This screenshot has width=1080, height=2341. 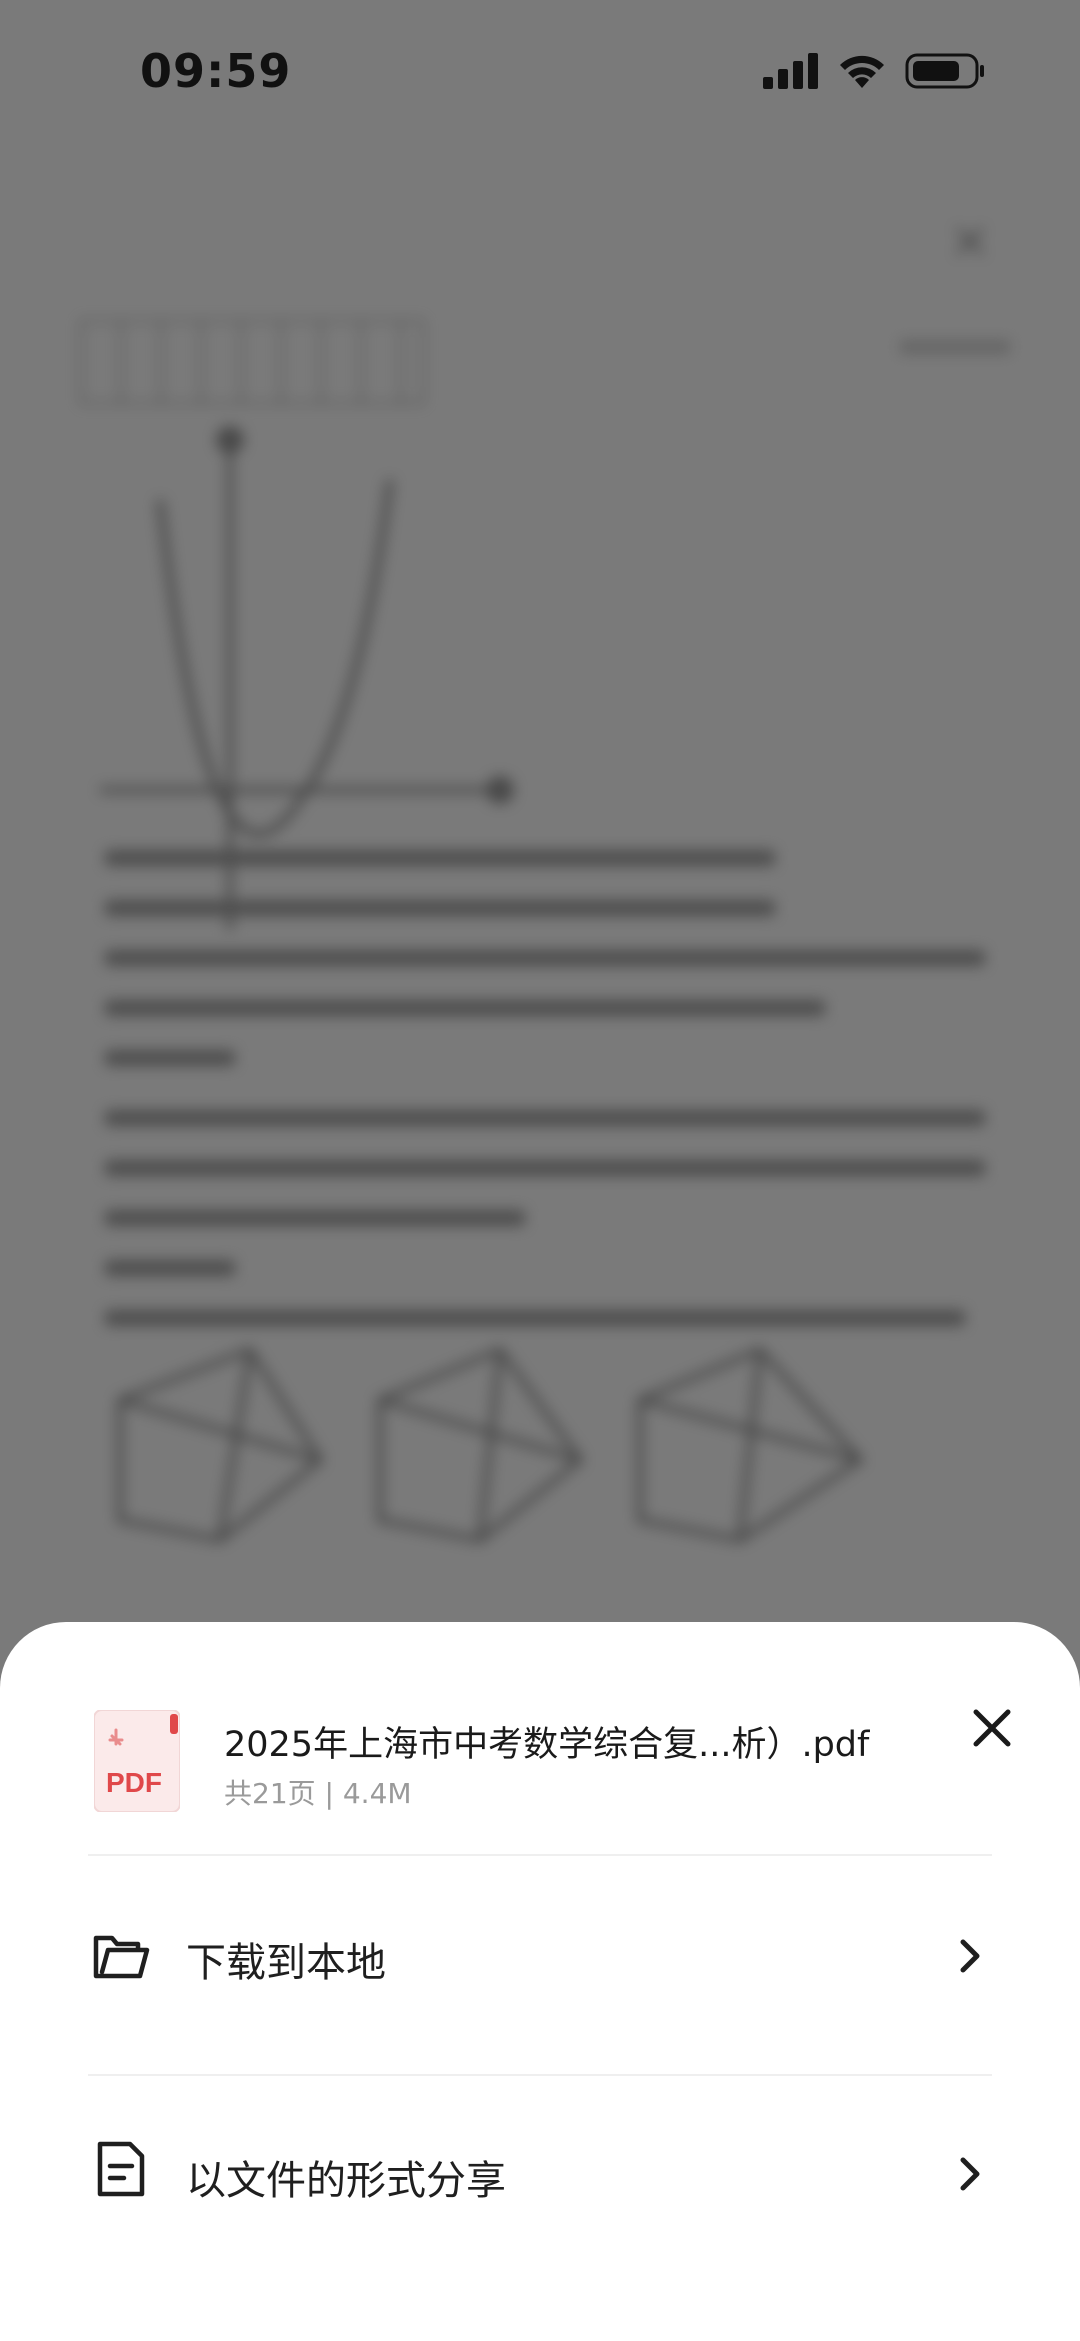 I want to click on status-bar: 09:59, so click(x=540, y=75).